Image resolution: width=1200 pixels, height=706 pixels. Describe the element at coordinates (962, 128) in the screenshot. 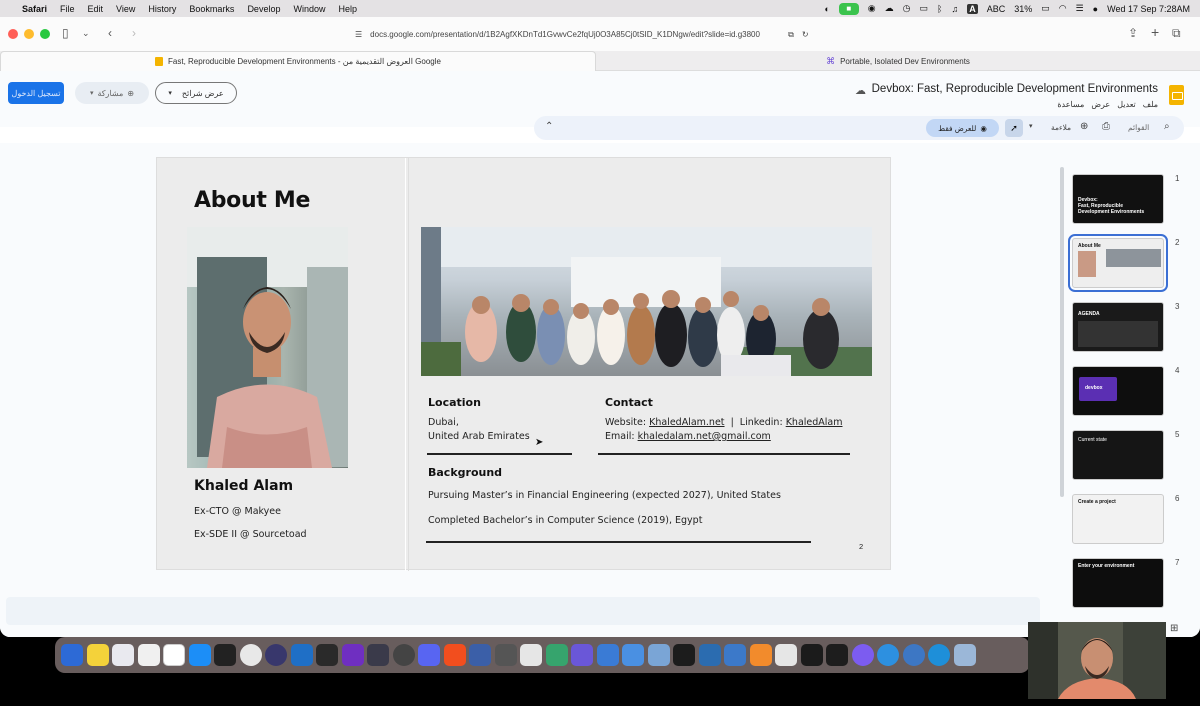

I see `view-only-button: للعرض فقط ◉` at that location.